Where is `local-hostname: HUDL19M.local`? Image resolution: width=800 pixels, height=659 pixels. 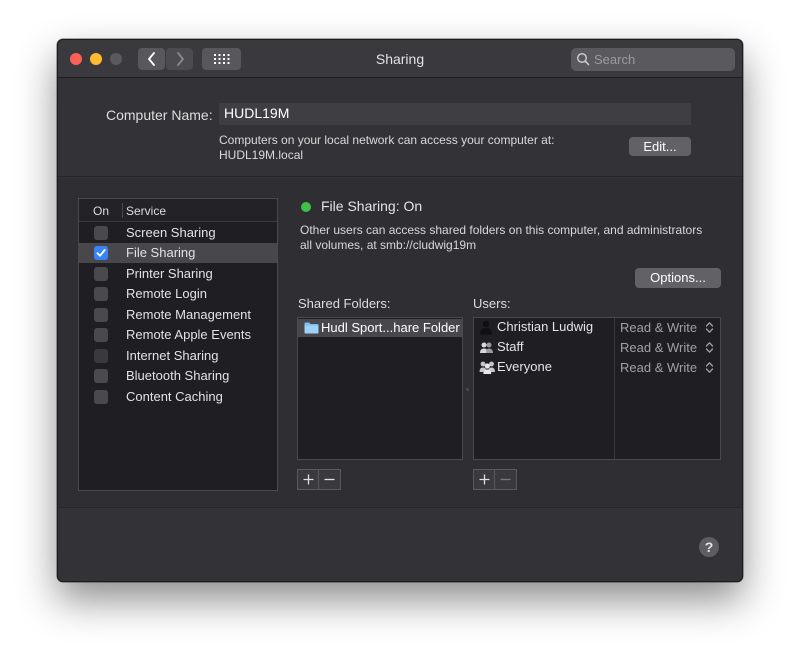 local-hostname: HUDL19M.local is located at coordinates (261, 155).